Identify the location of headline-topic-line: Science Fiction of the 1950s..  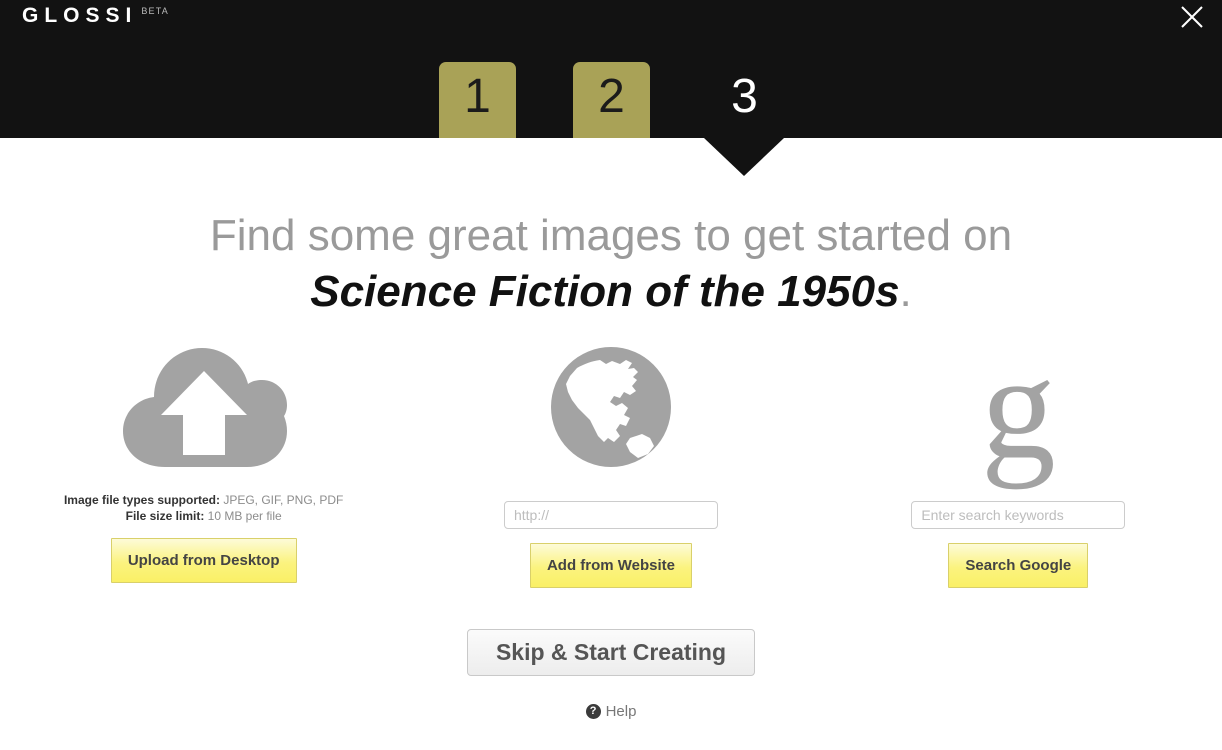
(611, 292).